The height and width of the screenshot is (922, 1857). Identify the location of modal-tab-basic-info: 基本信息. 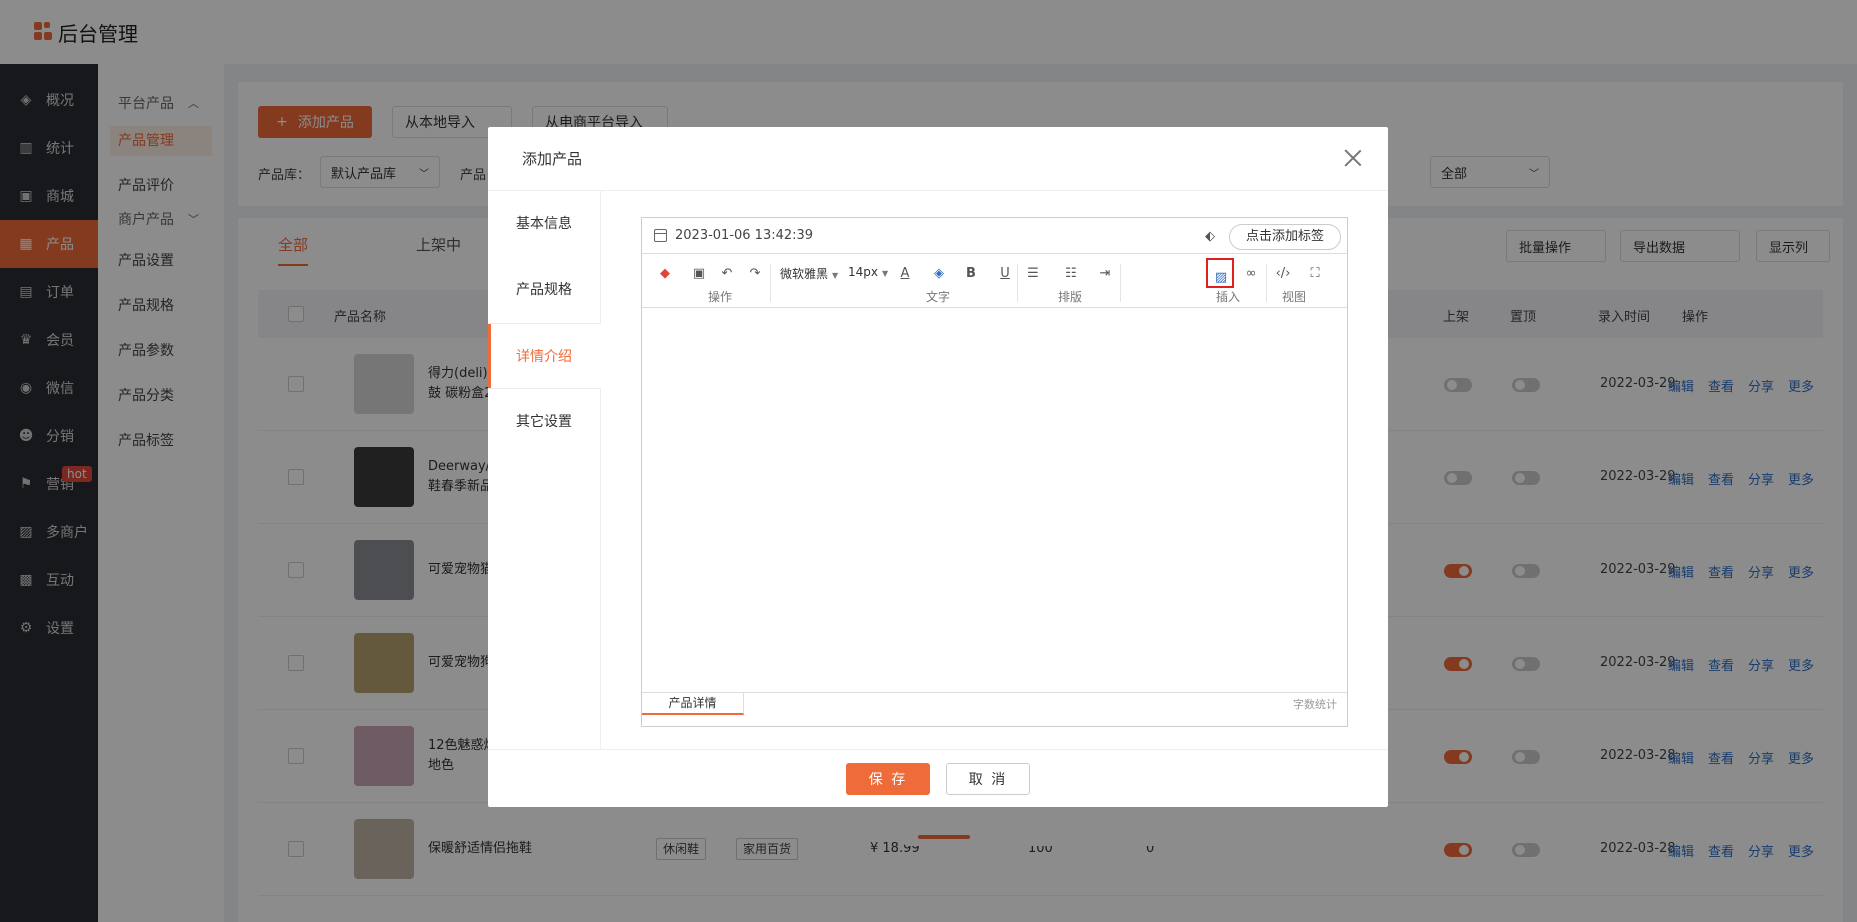
(544, 224).